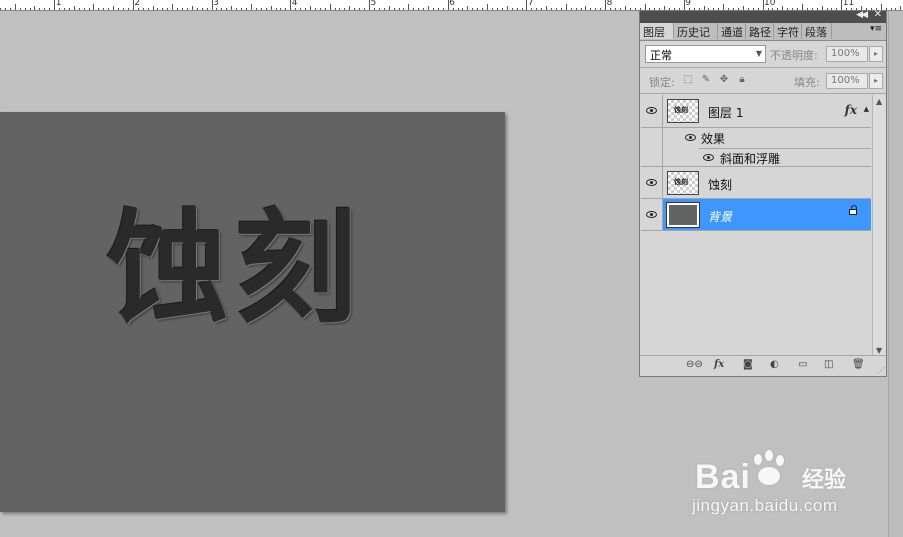 The height and width of the screenshot is (537, 903). Describe the element at coordinates (696, 31) in the screenshot. I see `tab-history: 历史记` at that location.